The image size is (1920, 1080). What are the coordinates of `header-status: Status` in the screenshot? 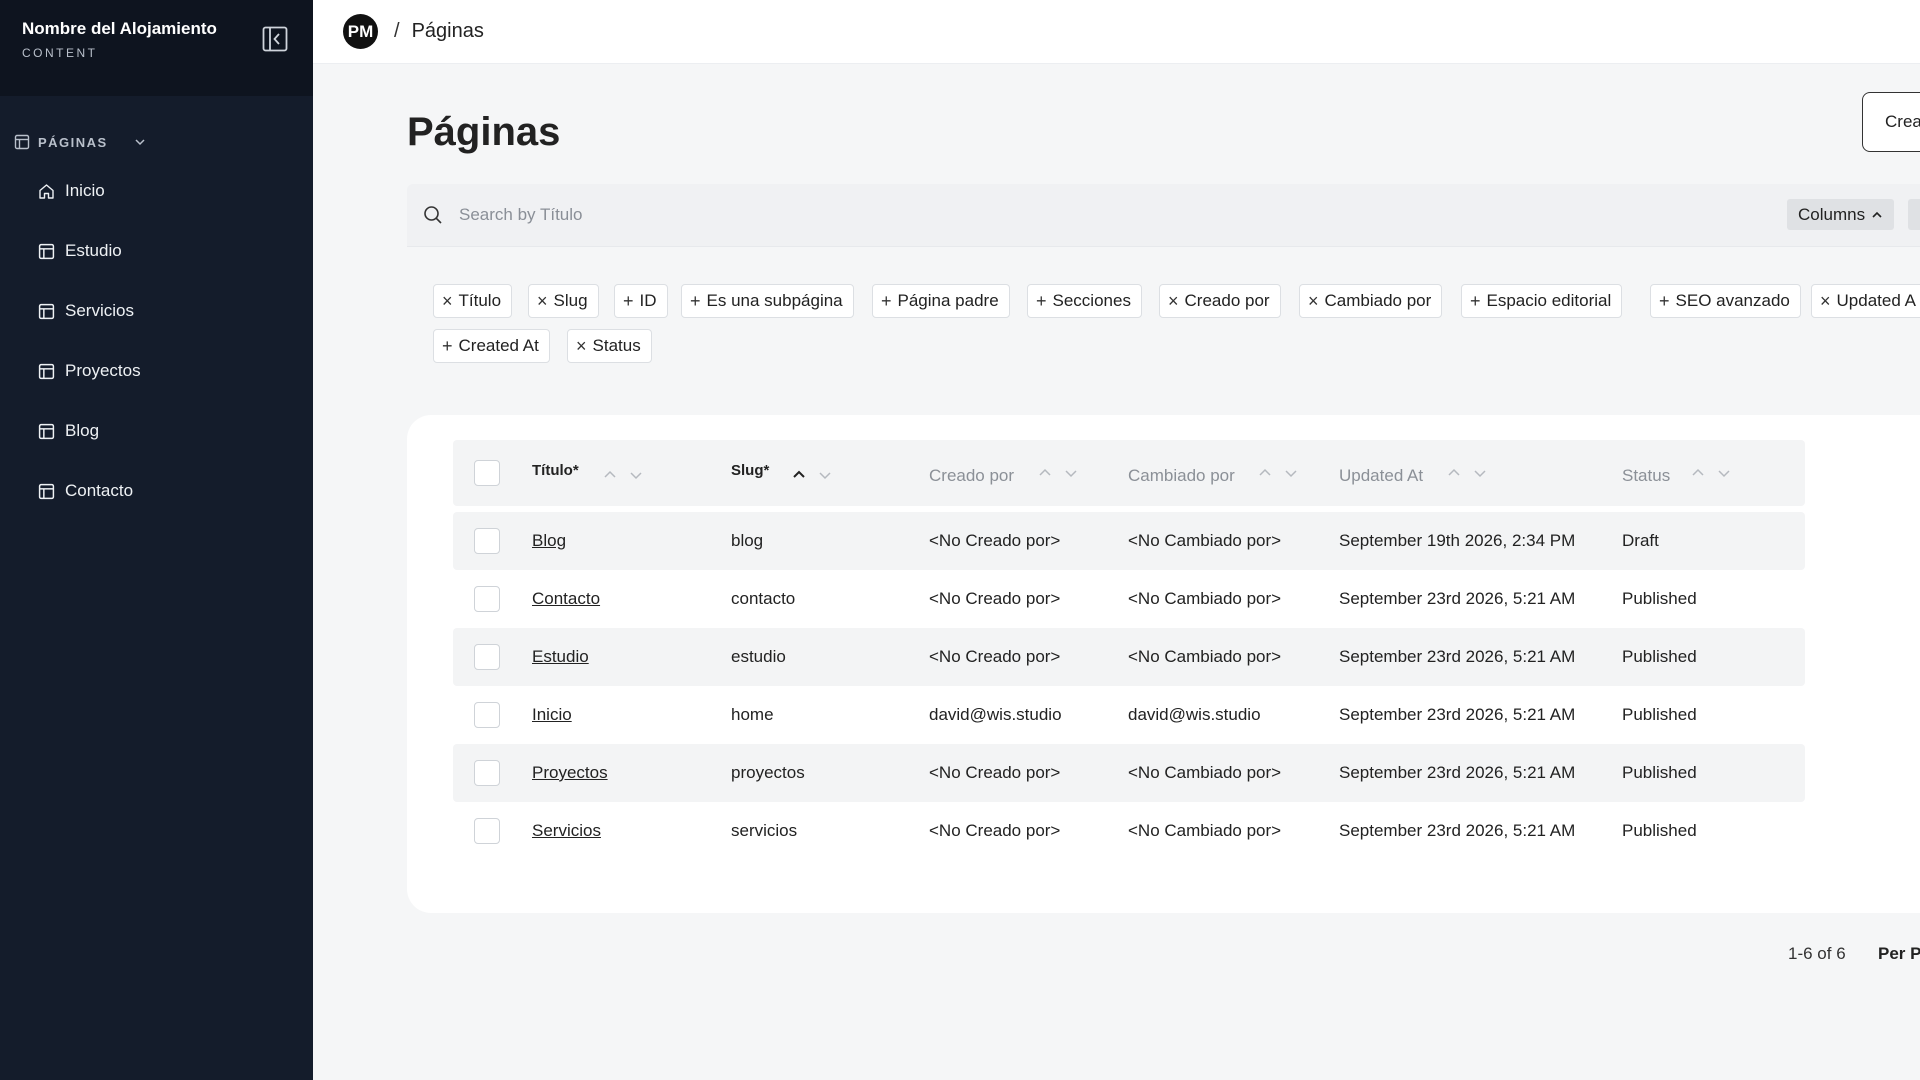 It's located at (1646, 475).